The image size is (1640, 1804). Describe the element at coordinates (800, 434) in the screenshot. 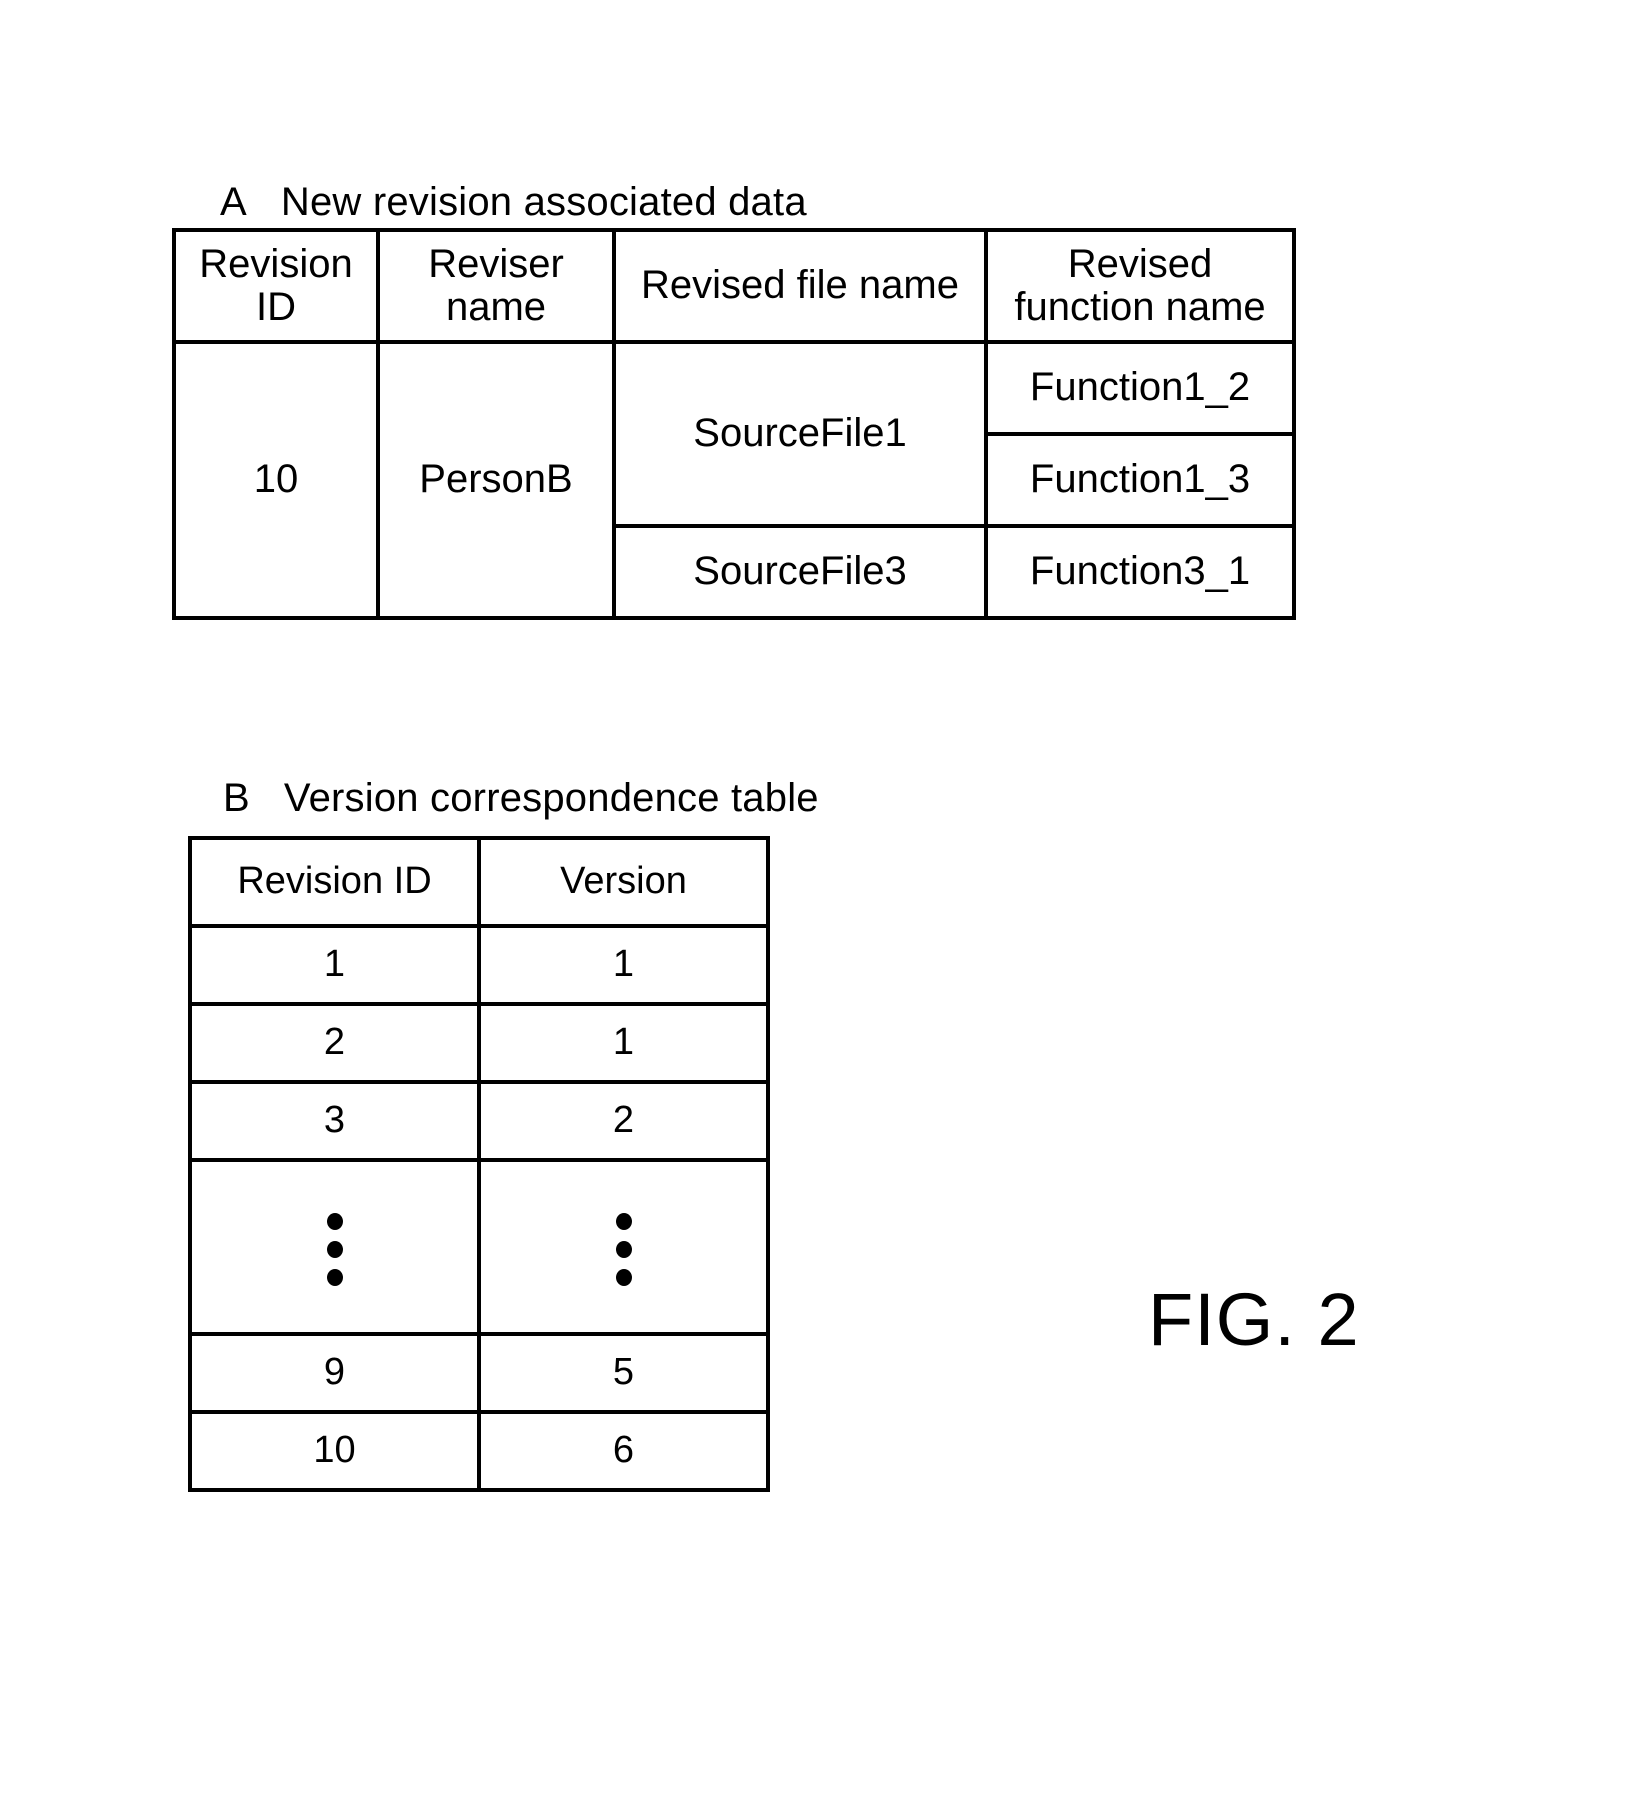

I see `cell-revised-file-name: SourceFile1` at that location.